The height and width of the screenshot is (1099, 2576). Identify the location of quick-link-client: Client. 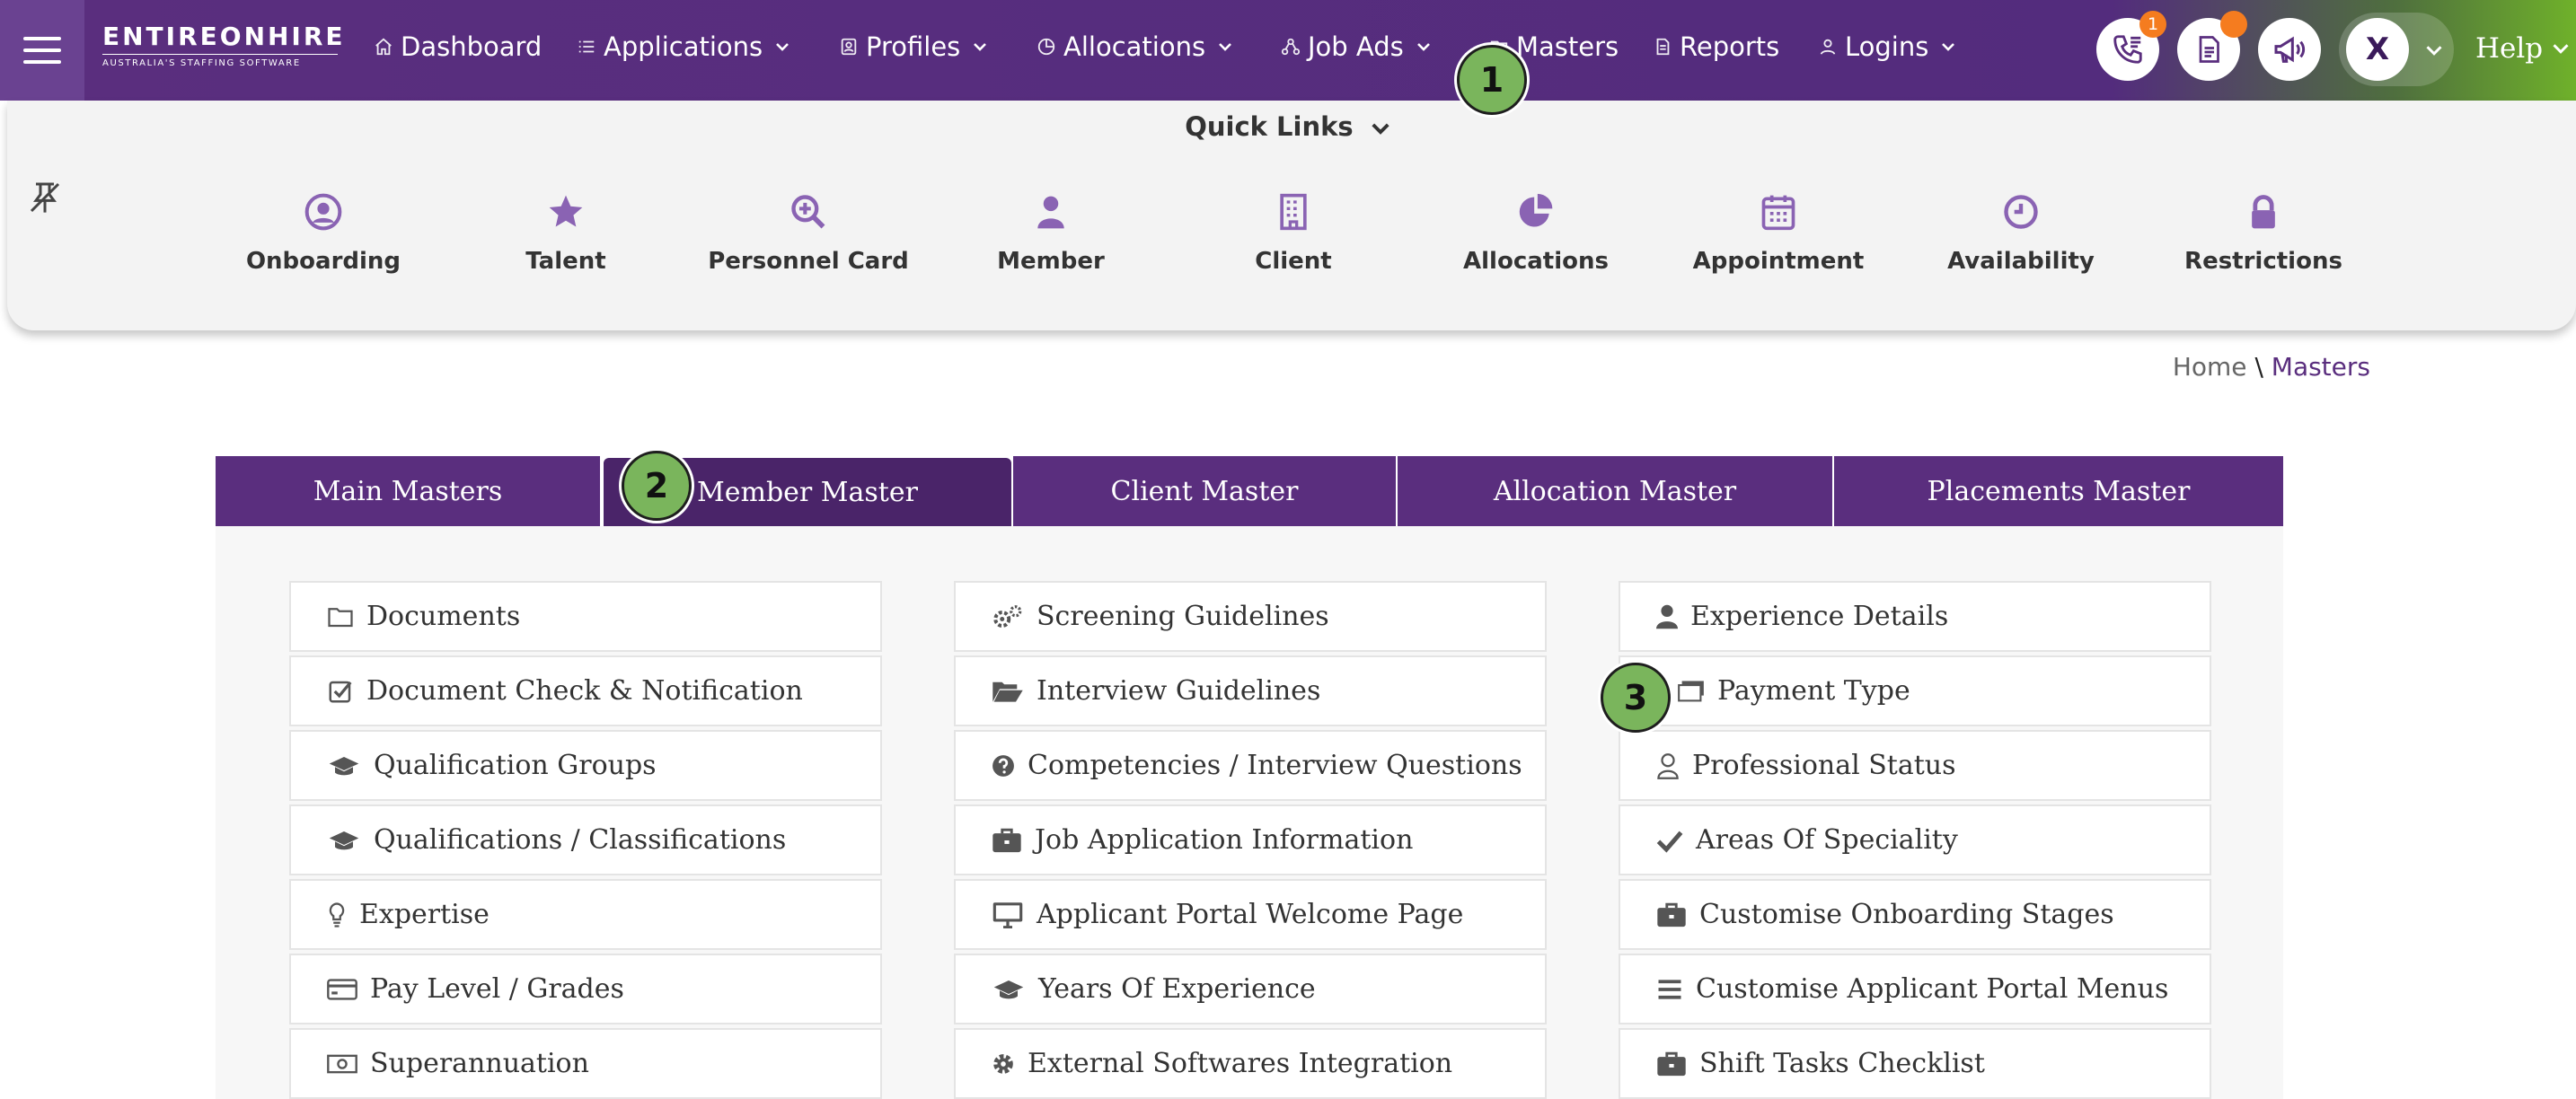
(1293, 233).